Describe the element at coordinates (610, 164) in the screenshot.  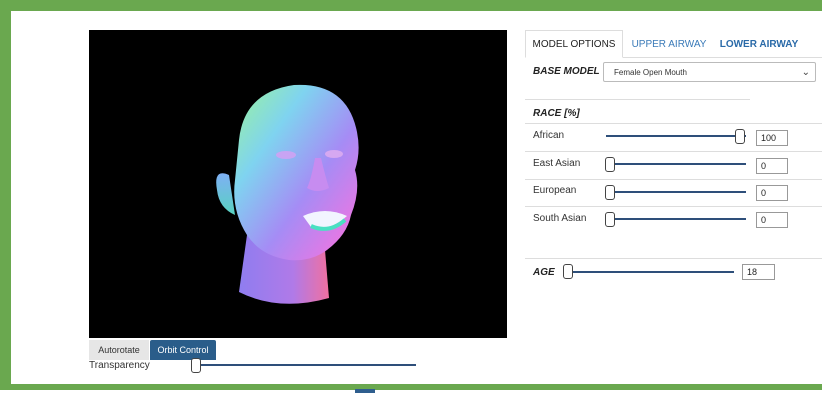
I see `race-east-asian-slider-thumb` at that location.